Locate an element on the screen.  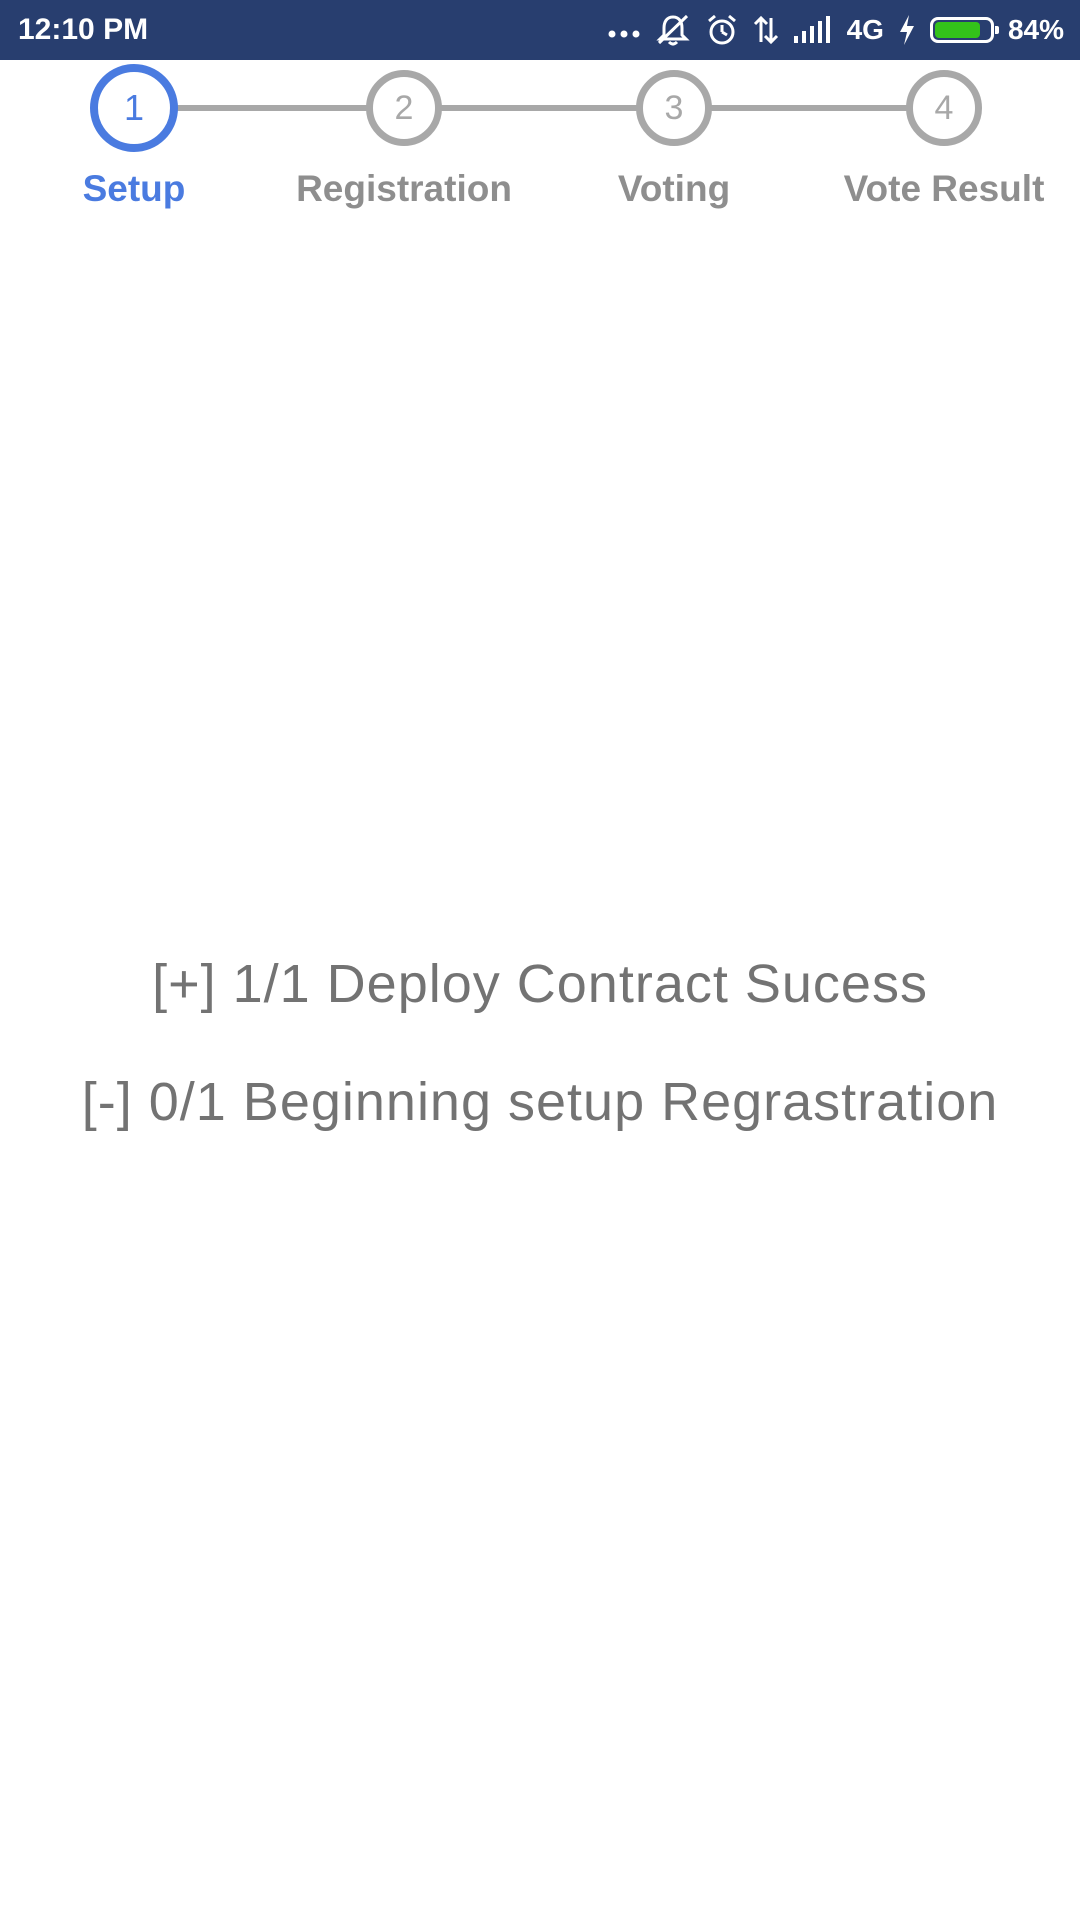
alarm-icon is located at coordinates (722, 30).